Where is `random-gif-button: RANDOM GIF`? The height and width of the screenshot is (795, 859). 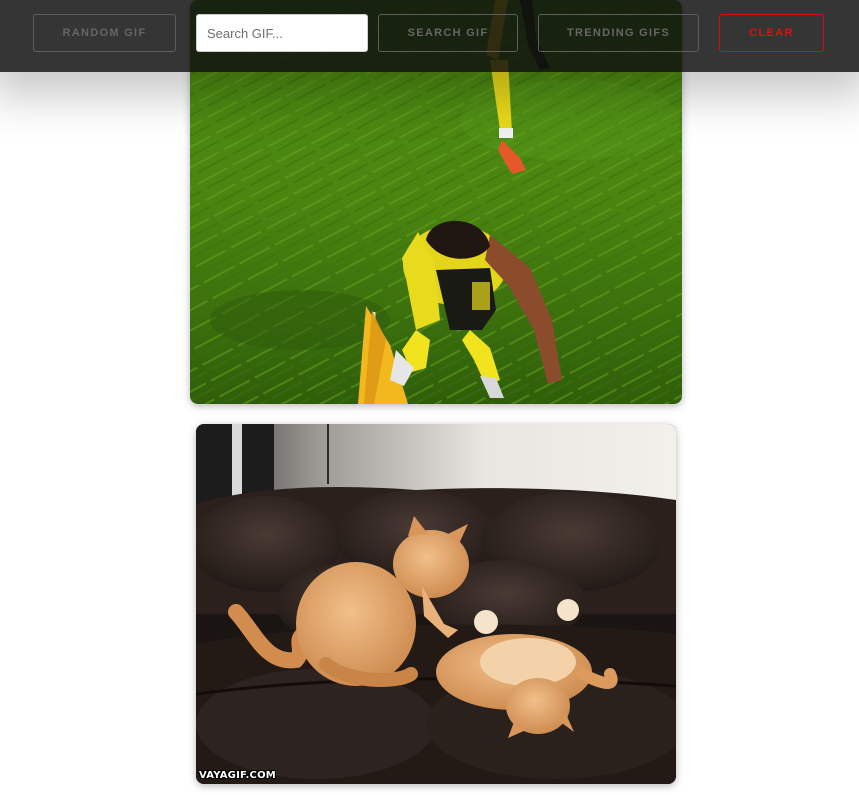
random-gif-button: RANDOM GIF is located at coordinates (104, 33).